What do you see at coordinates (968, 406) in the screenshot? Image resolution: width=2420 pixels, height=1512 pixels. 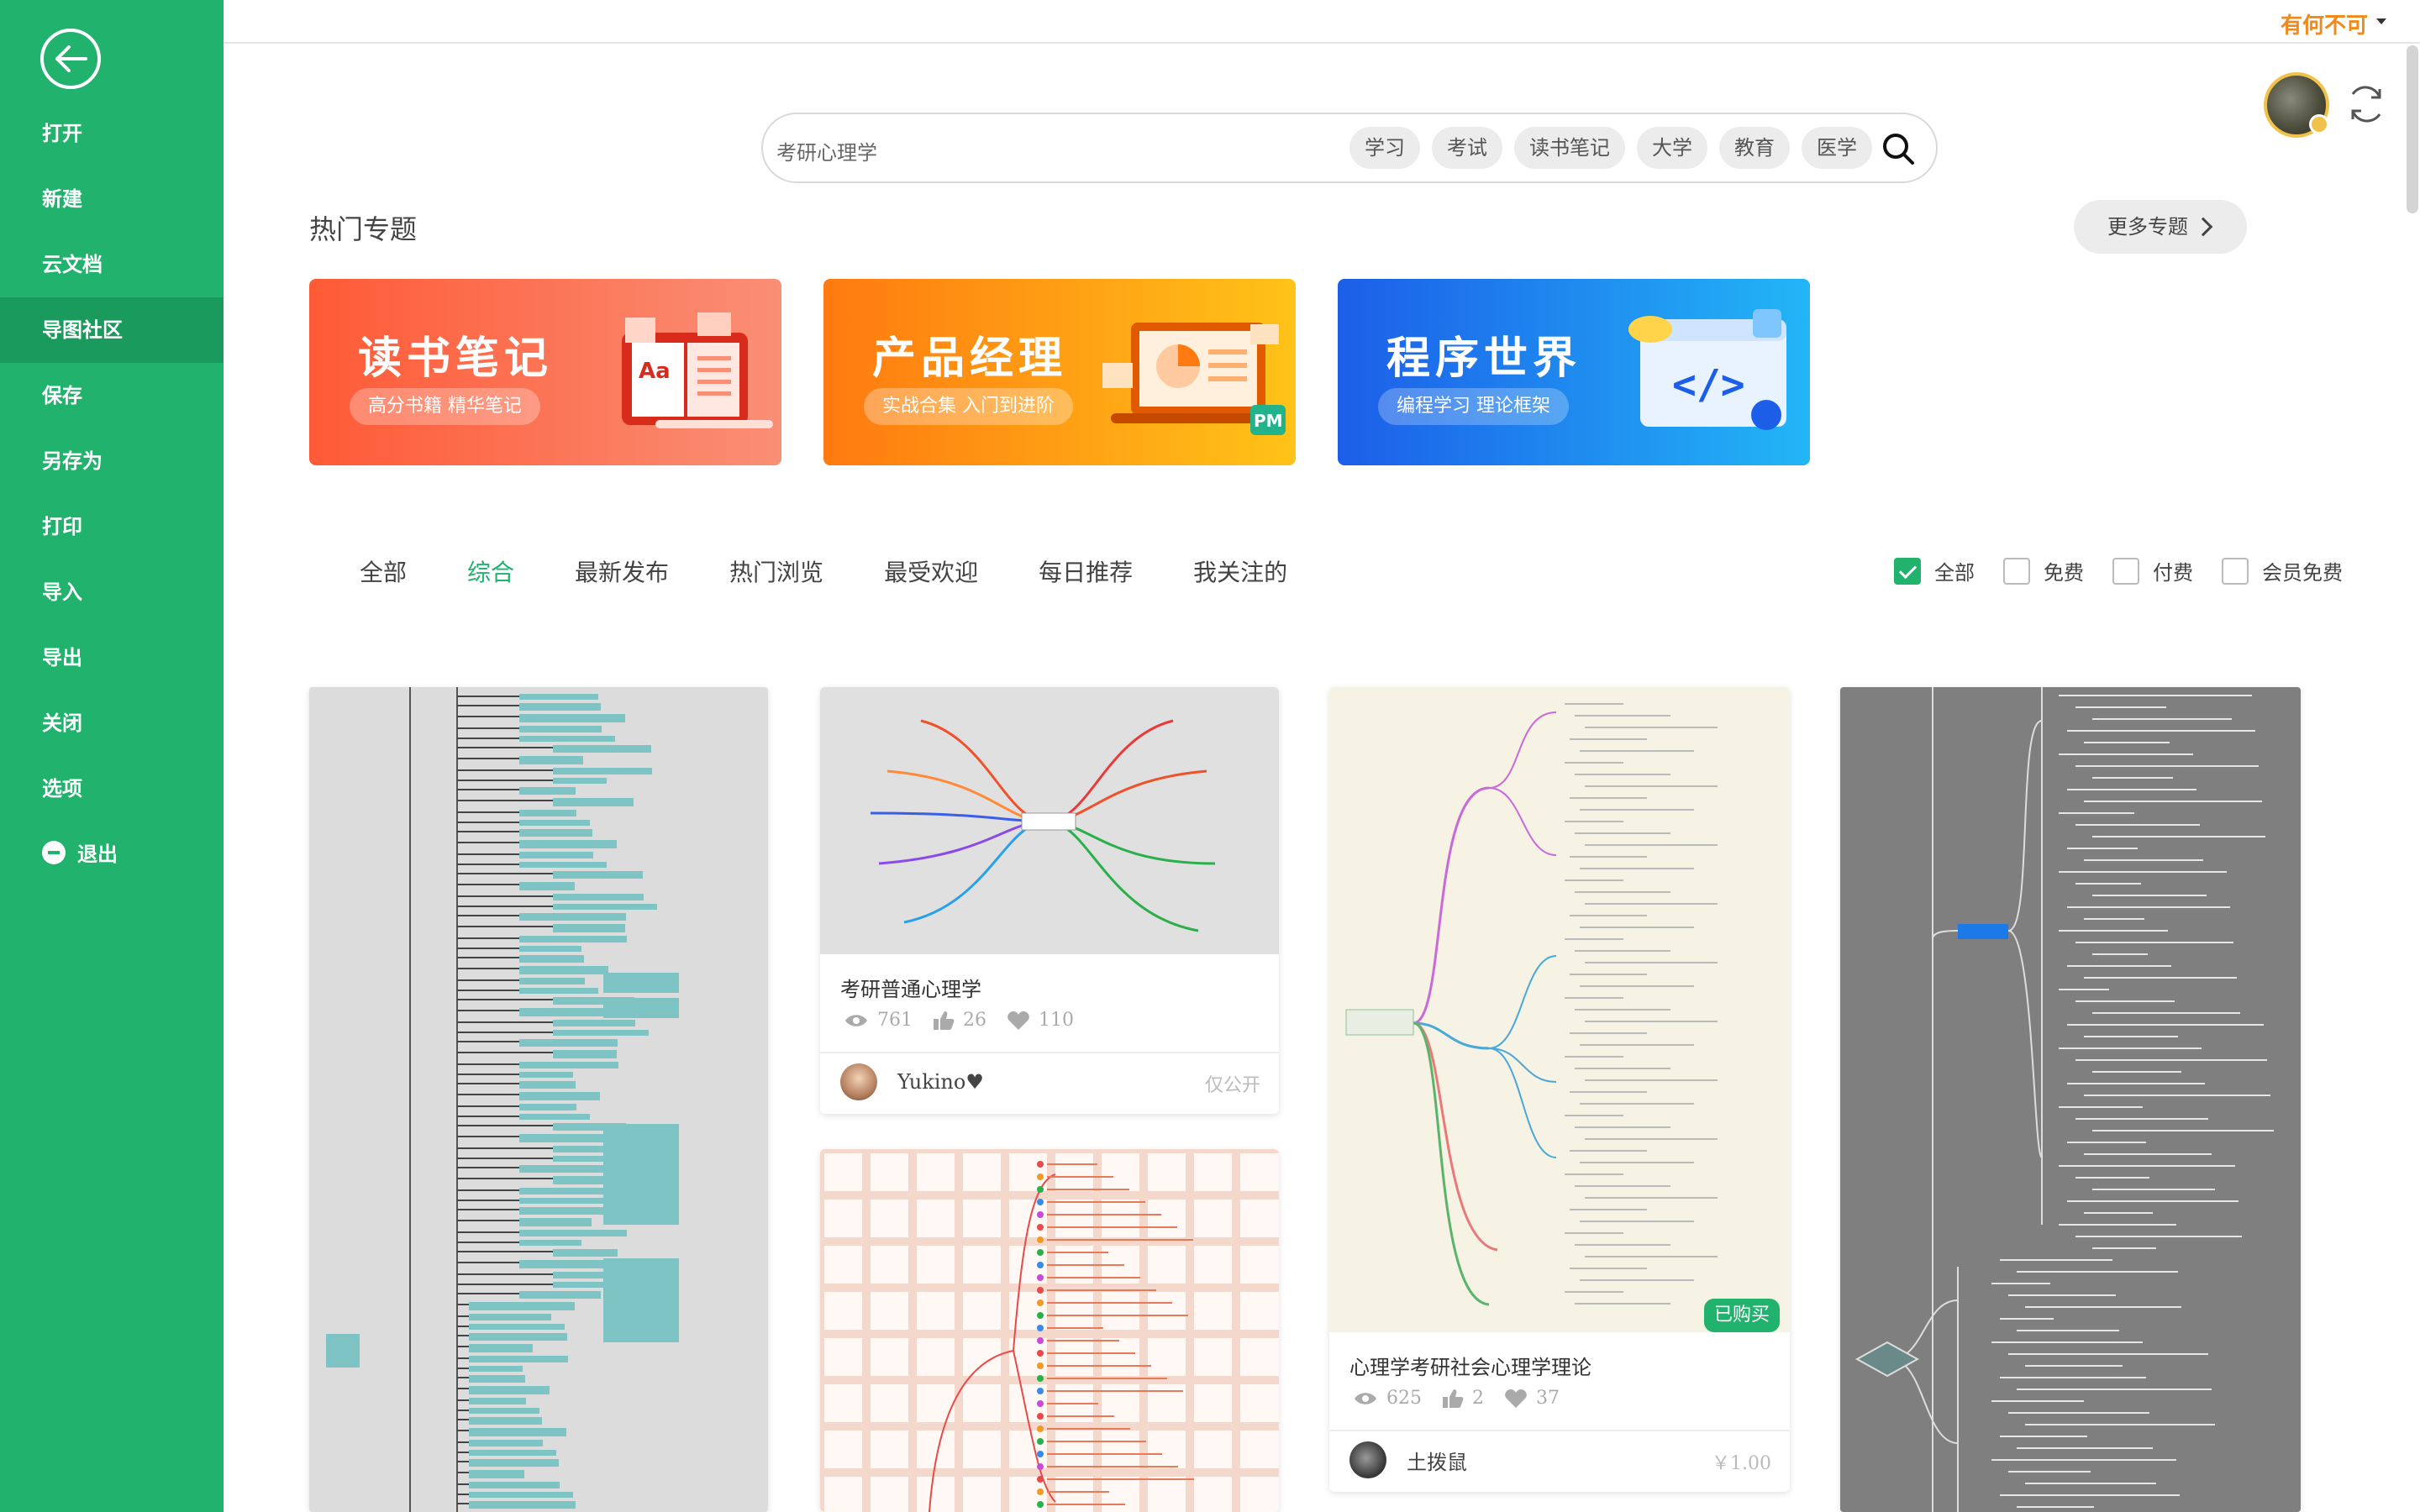 I see `banner-subtitle: 实战合集 入门到进阶` at bounding box center [968, 406].